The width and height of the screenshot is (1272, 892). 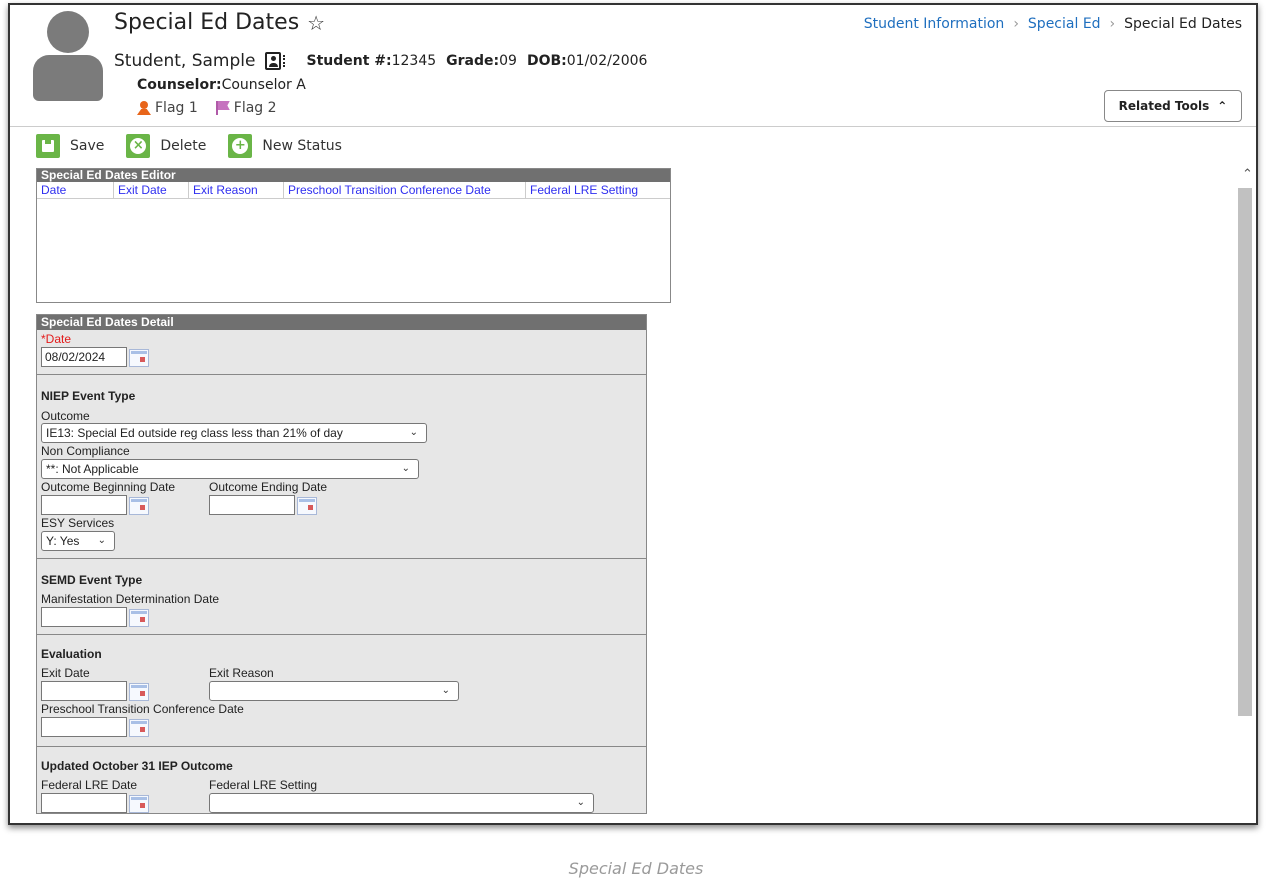 I want to click on student-number: 12345, so click(x=414, y=61).